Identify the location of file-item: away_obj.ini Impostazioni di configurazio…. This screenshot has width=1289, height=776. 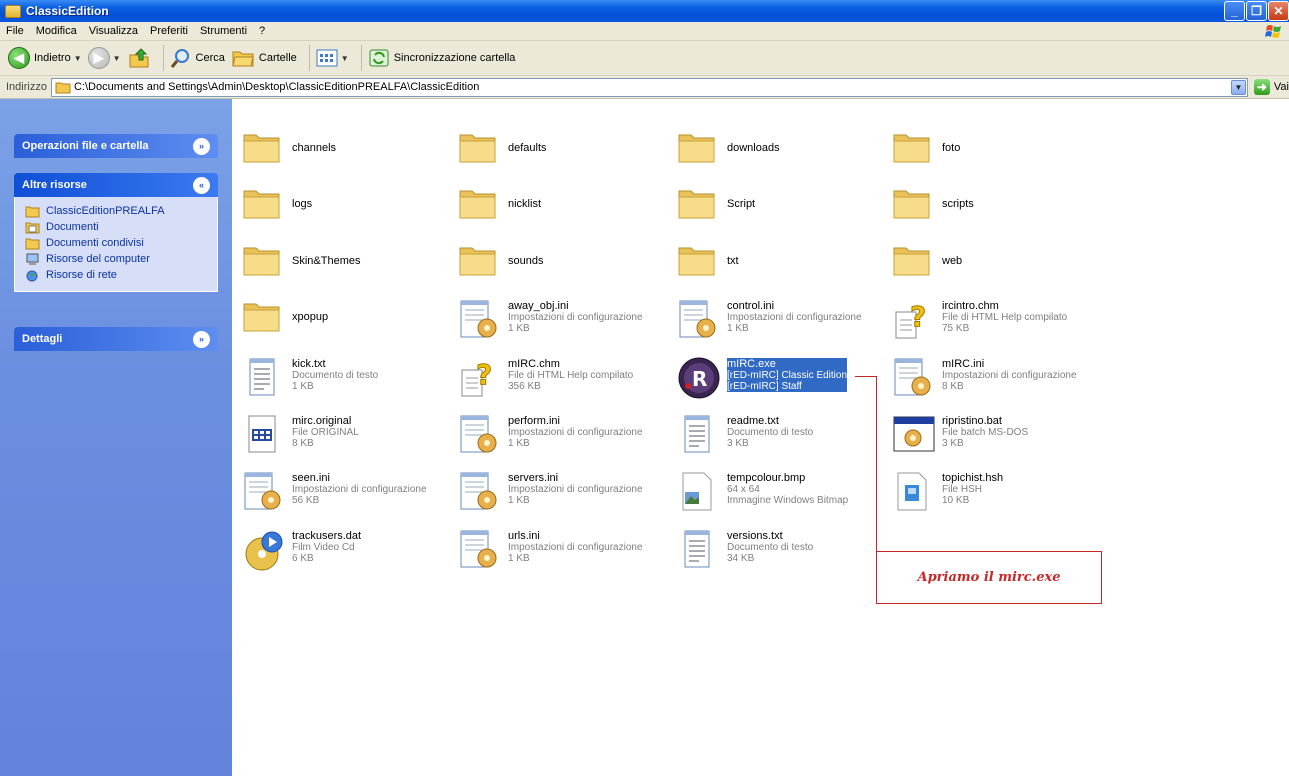
(550, 323).